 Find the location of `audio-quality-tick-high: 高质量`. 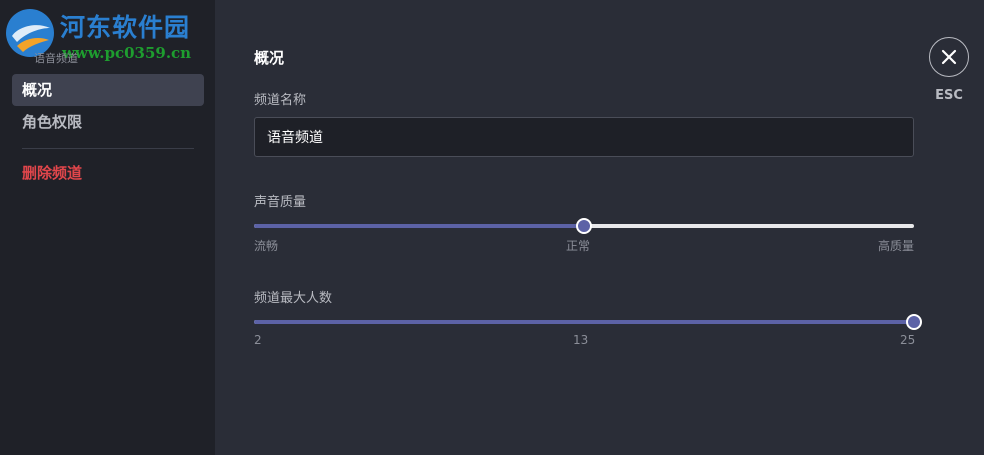

audio-quality-tick-high: 高质量 is located at coordinates (896, 246).